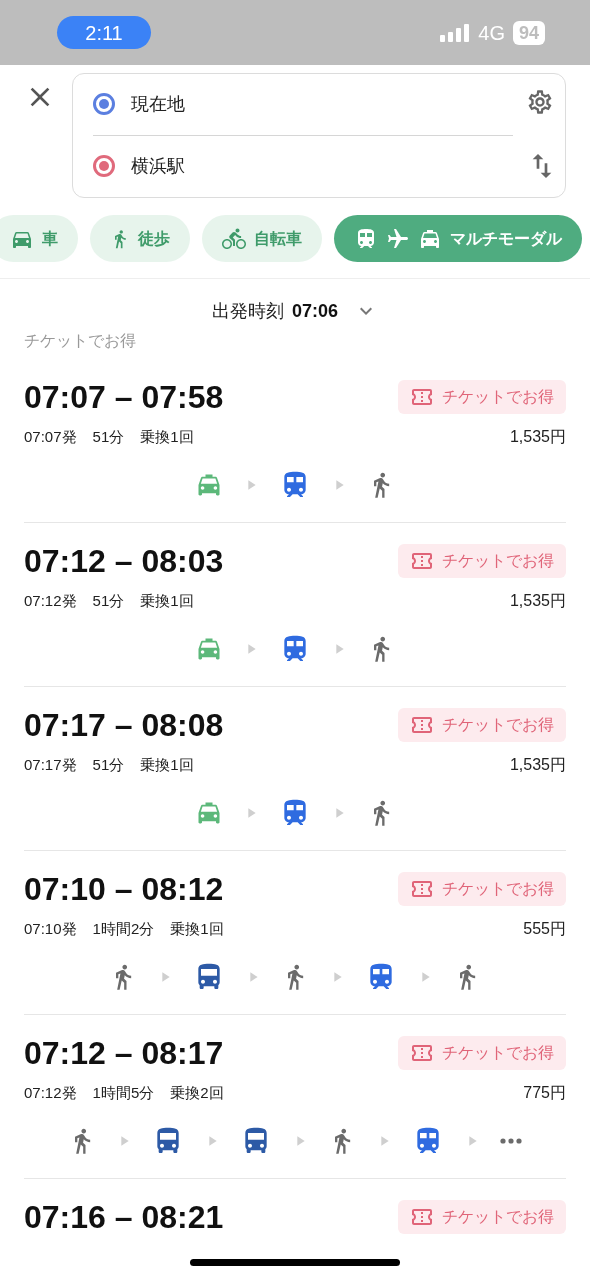  Describe the element at coordinates (247, 311) in the screenshot. I see `departure-label: 出発時刻` at that location.